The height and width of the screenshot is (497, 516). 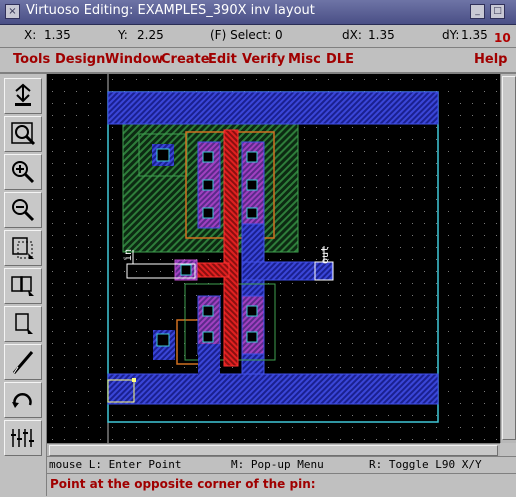 I want to click on dy-label: dY:, so click(x=451, y=35).